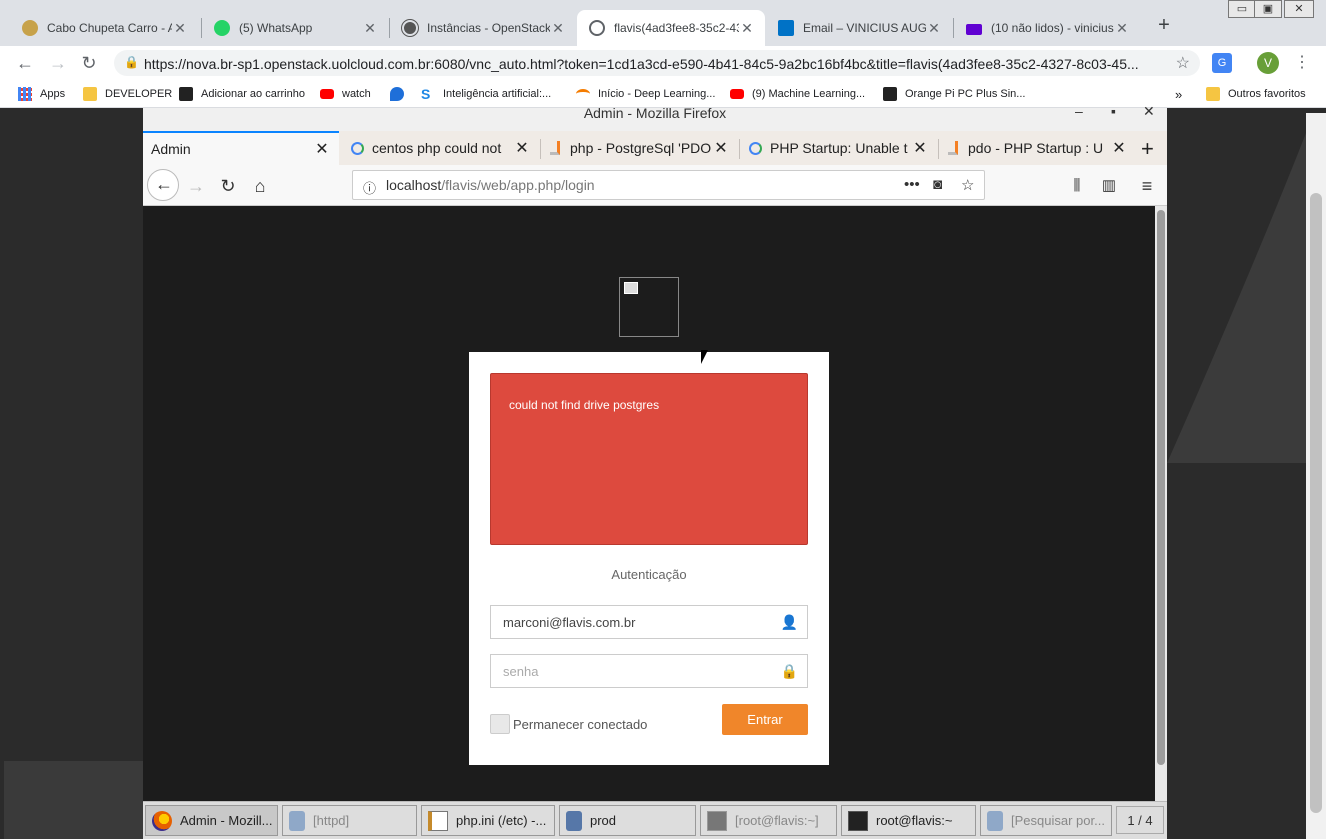 The width and height of the screenshot is (1326, 839). What do you see at coordinates (864, 28) in the screenshot?
I see `chrome-tab-title: Email – VINICIUS AUGUST` at bounding box center [864, 28].